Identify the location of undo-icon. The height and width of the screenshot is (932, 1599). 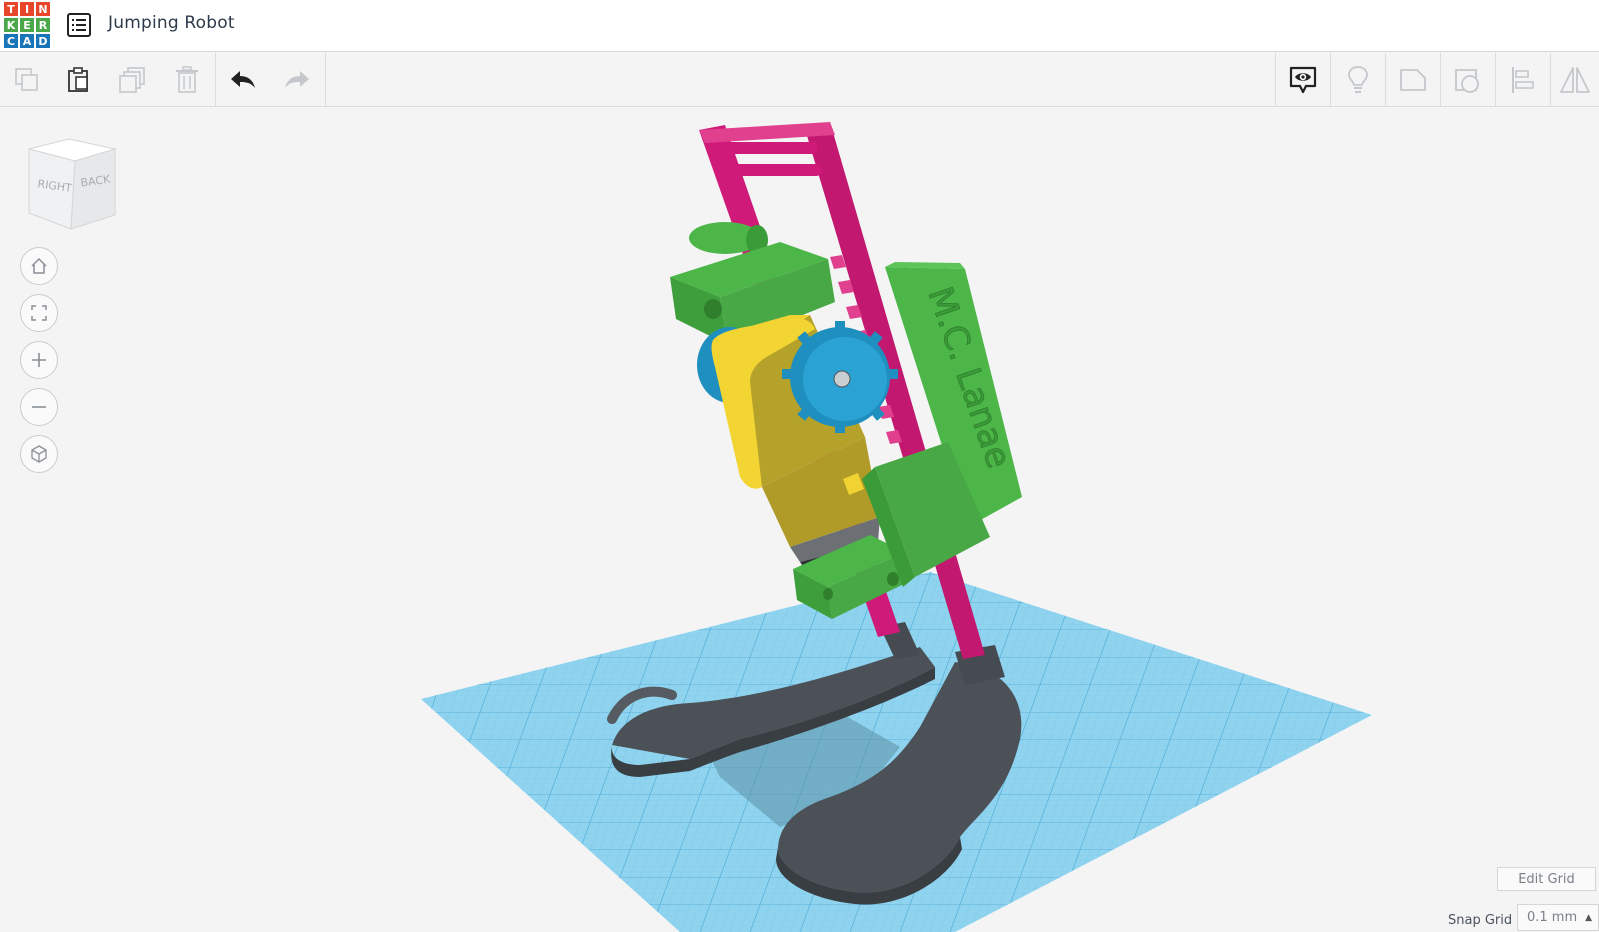
(243, 79).